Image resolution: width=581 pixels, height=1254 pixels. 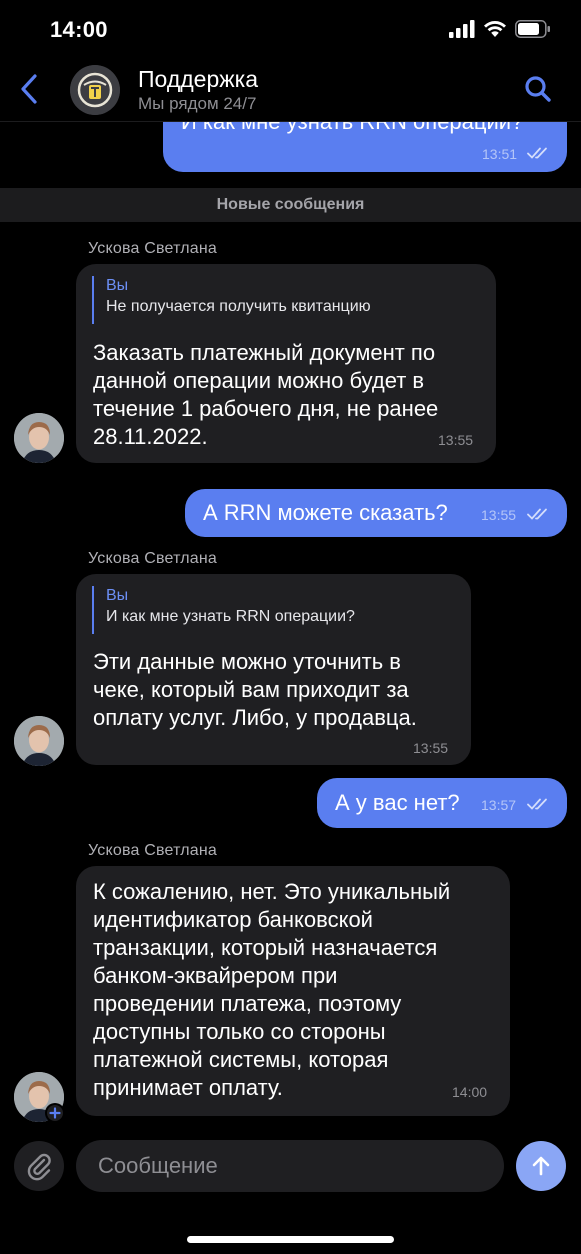 I want to click on composer: Сообщение, so click(x=290, y=1166).